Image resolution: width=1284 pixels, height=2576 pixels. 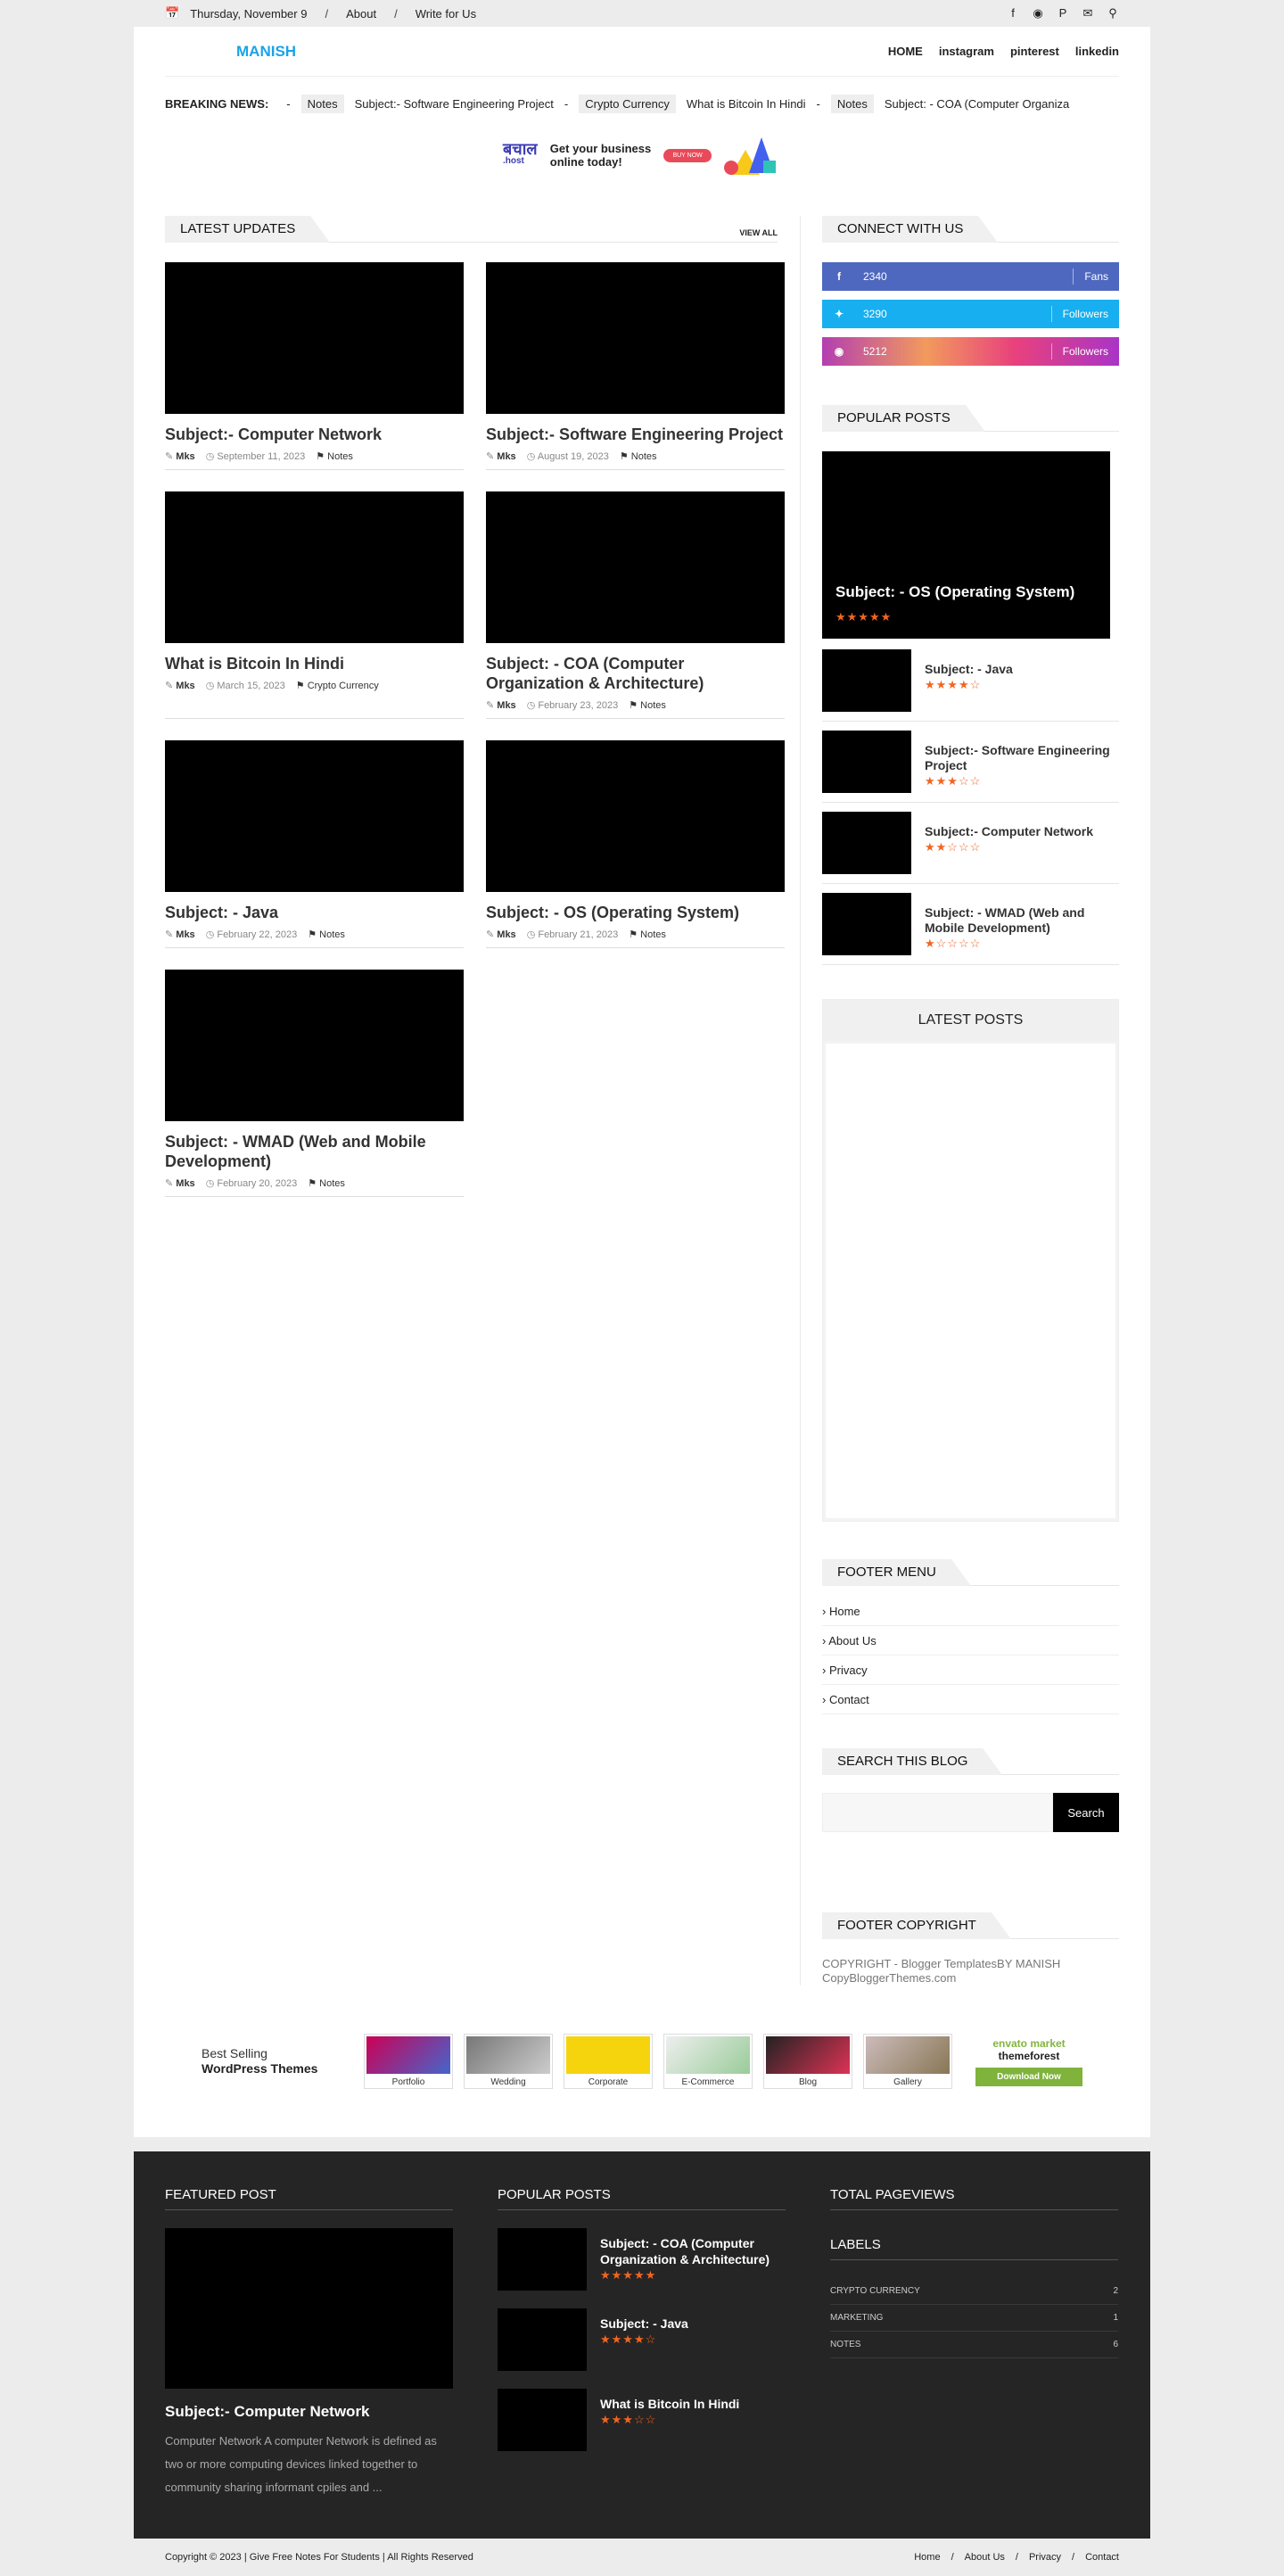 I want to click on label-item: MARKETING 1, so click(x=974, y=2318).